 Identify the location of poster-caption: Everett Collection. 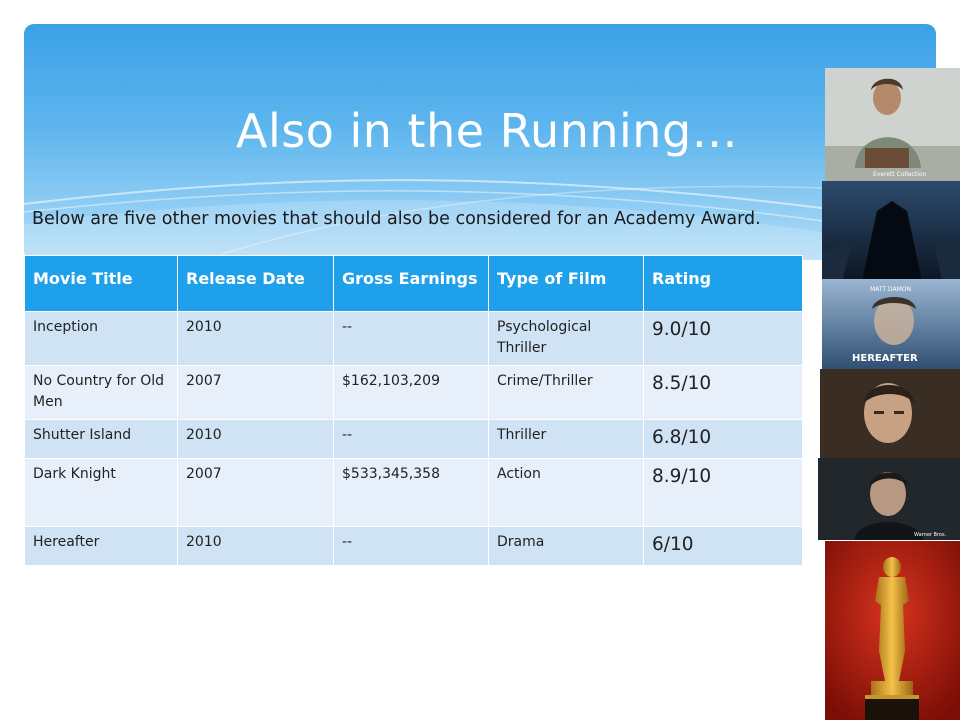
(900, 174).